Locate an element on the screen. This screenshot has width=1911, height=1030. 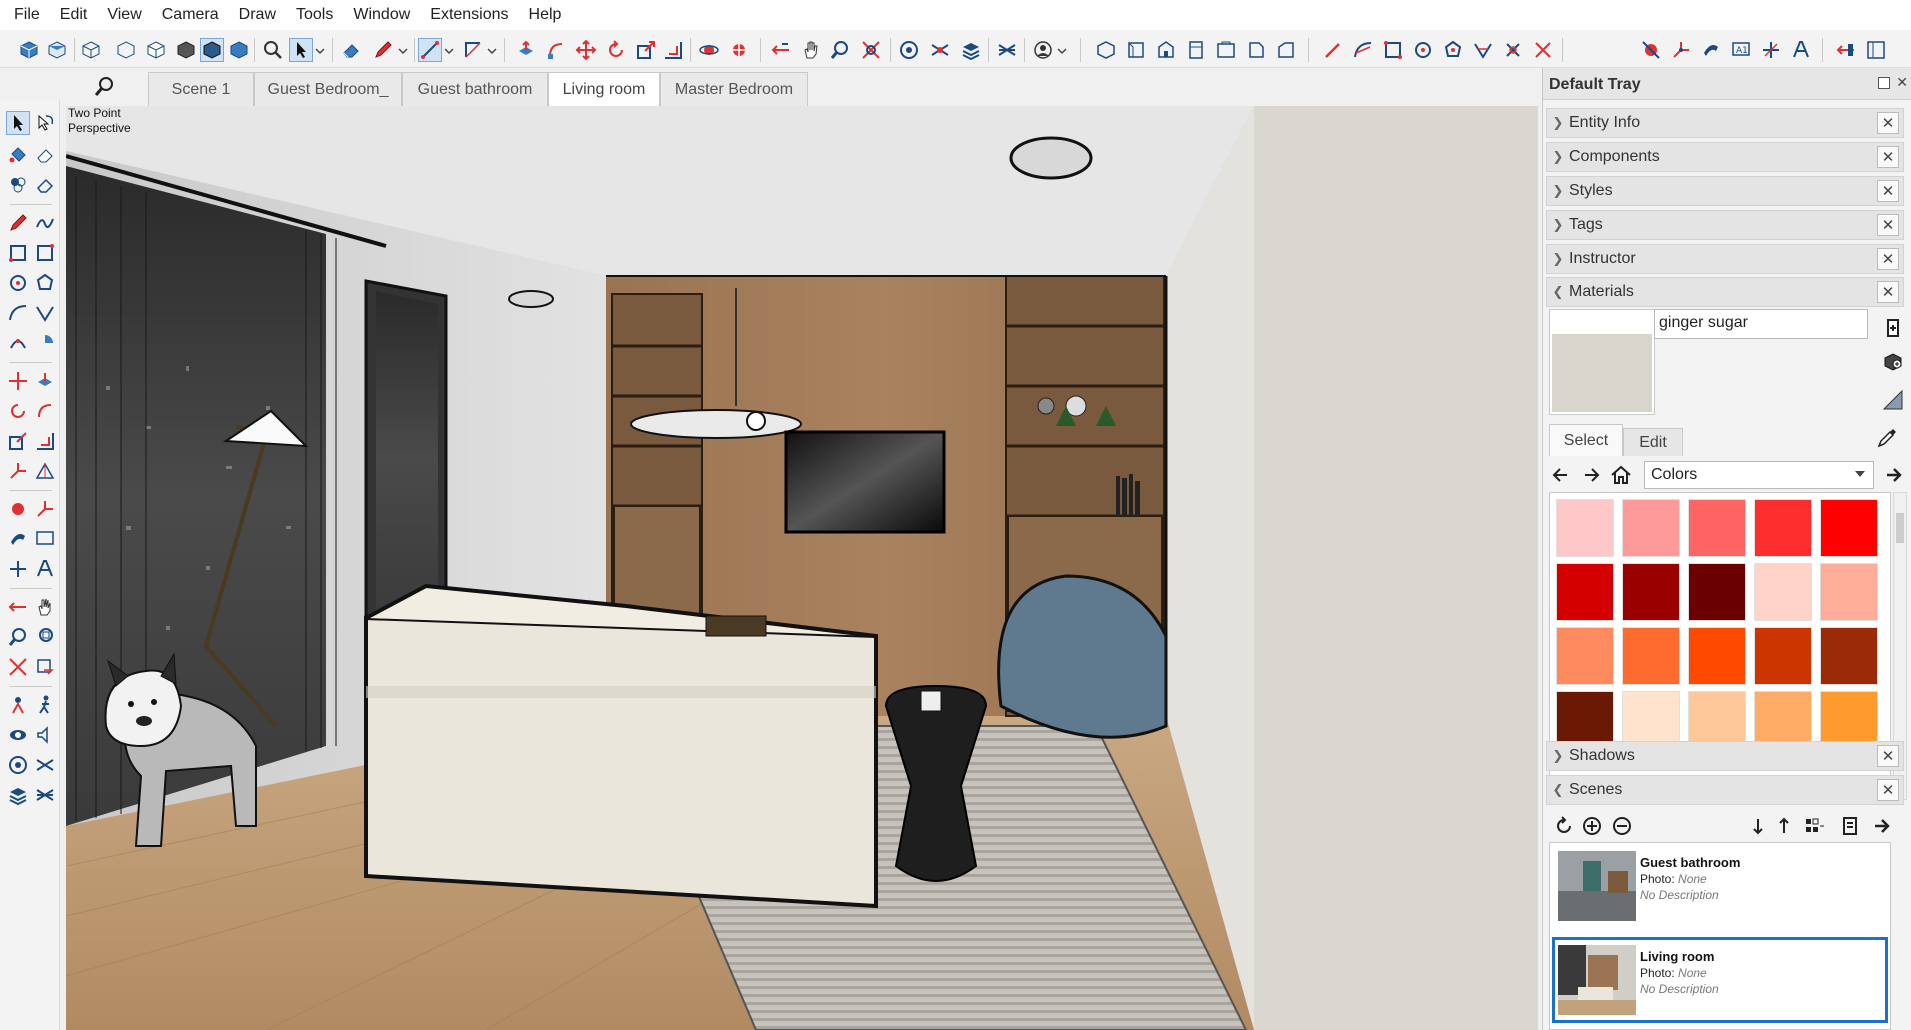
axes-tool-icon is located at coordinates (18, 471).